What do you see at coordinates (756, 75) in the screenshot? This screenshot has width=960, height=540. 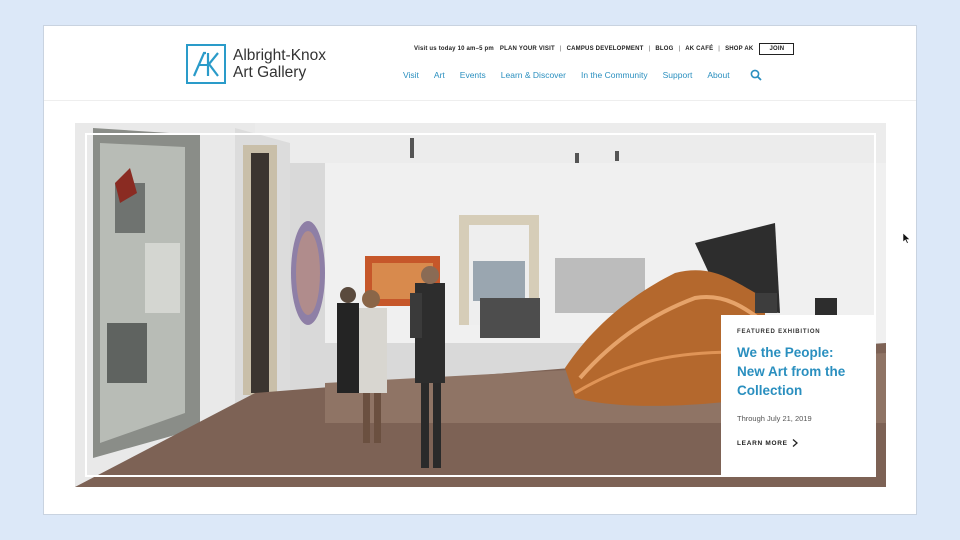 I see `search-icon` at bounding box center [756, 75].